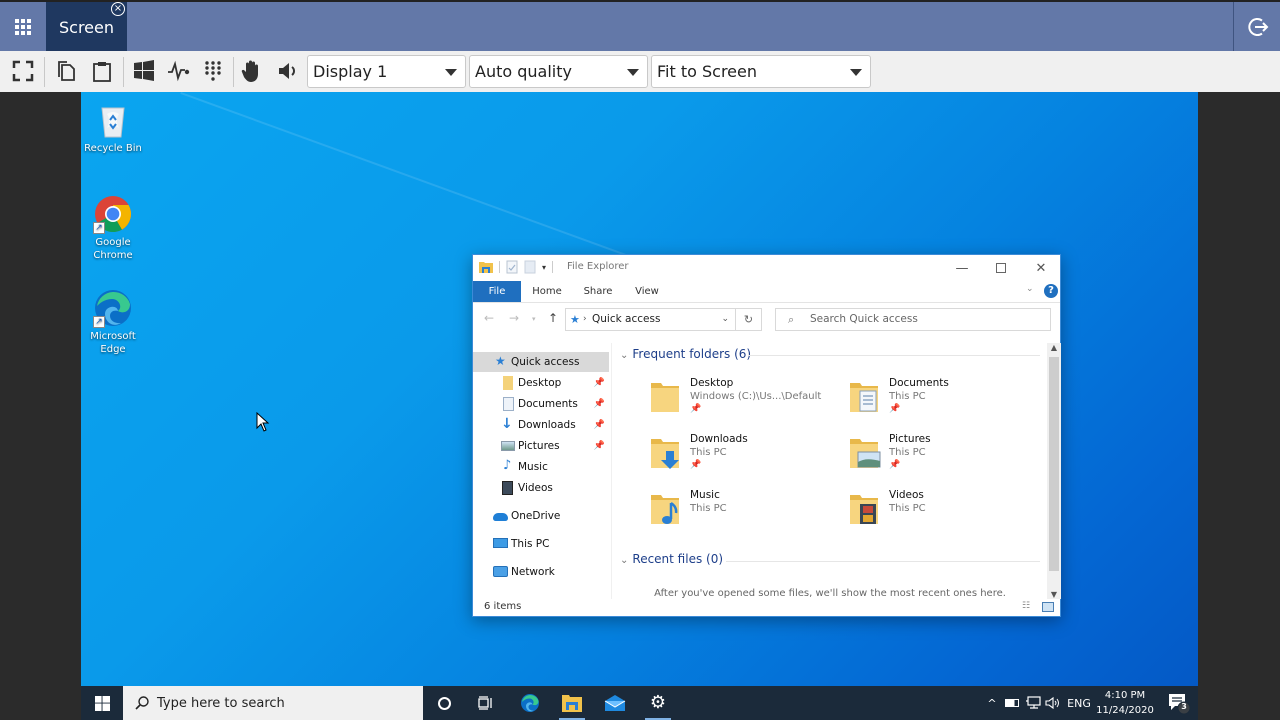  What do you see at coordinates (541, 544) in the screenshot?
I see `sidebar-item-this-pc: This PC` at bounding box center [541, 544].